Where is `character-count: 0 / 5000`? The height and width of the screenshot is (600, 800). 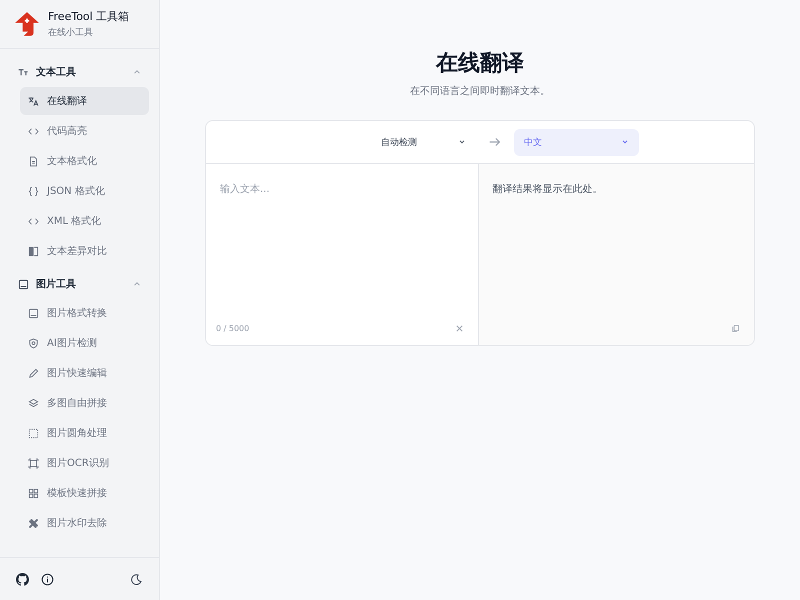 character-count: 0 / 5000 is located at coordinates (233, 328).